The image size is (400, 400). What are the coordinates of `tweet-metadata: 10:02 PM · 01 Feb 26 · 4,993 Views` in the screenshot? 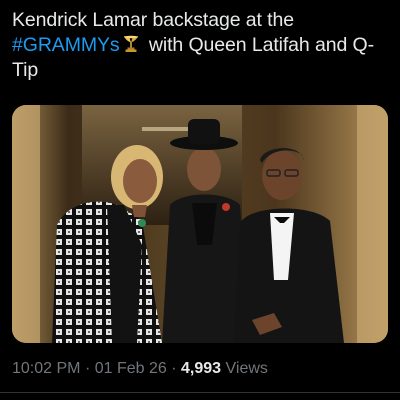 It's located at (140, 369).